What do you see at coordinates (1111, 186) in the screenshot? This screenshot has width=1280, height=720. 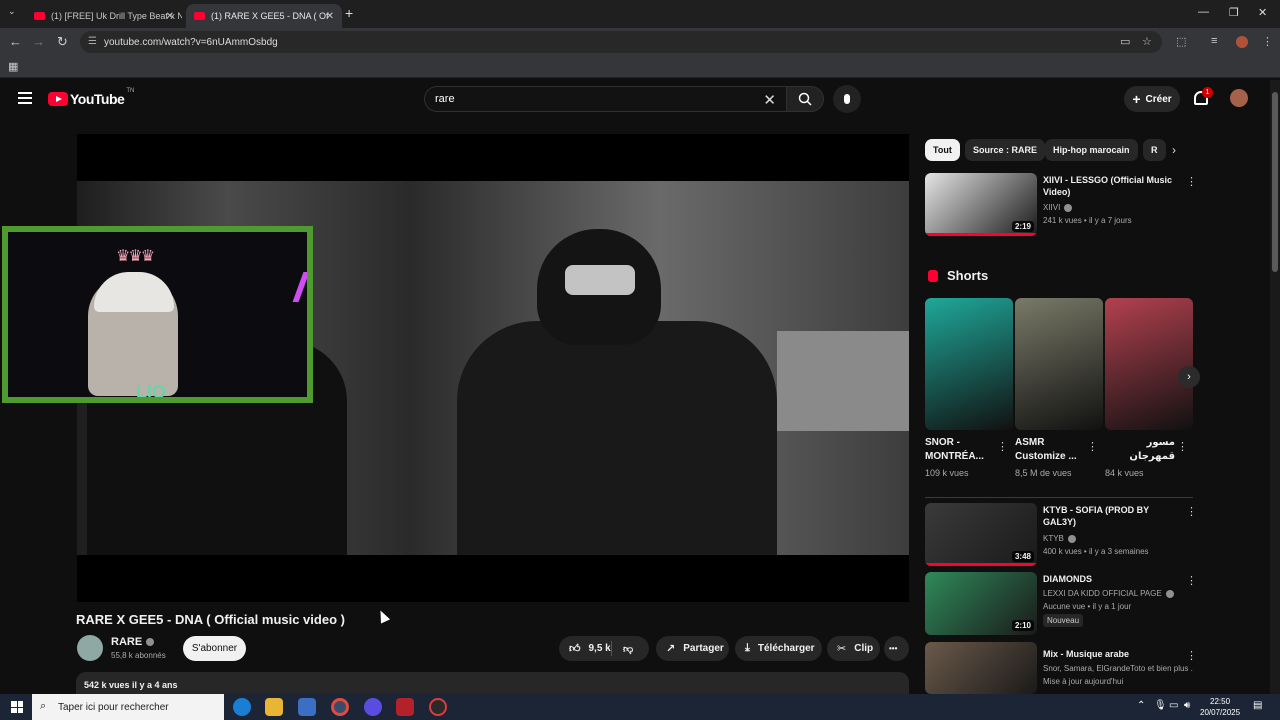 I see `video-title: XIIVI - LESSGO (Official Music Video)` at bounding box center [1111, 186].